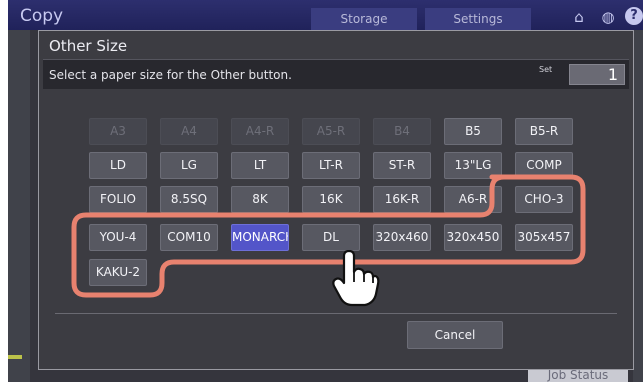  I want to click on tab-storage: Storage, so click(364, 19).